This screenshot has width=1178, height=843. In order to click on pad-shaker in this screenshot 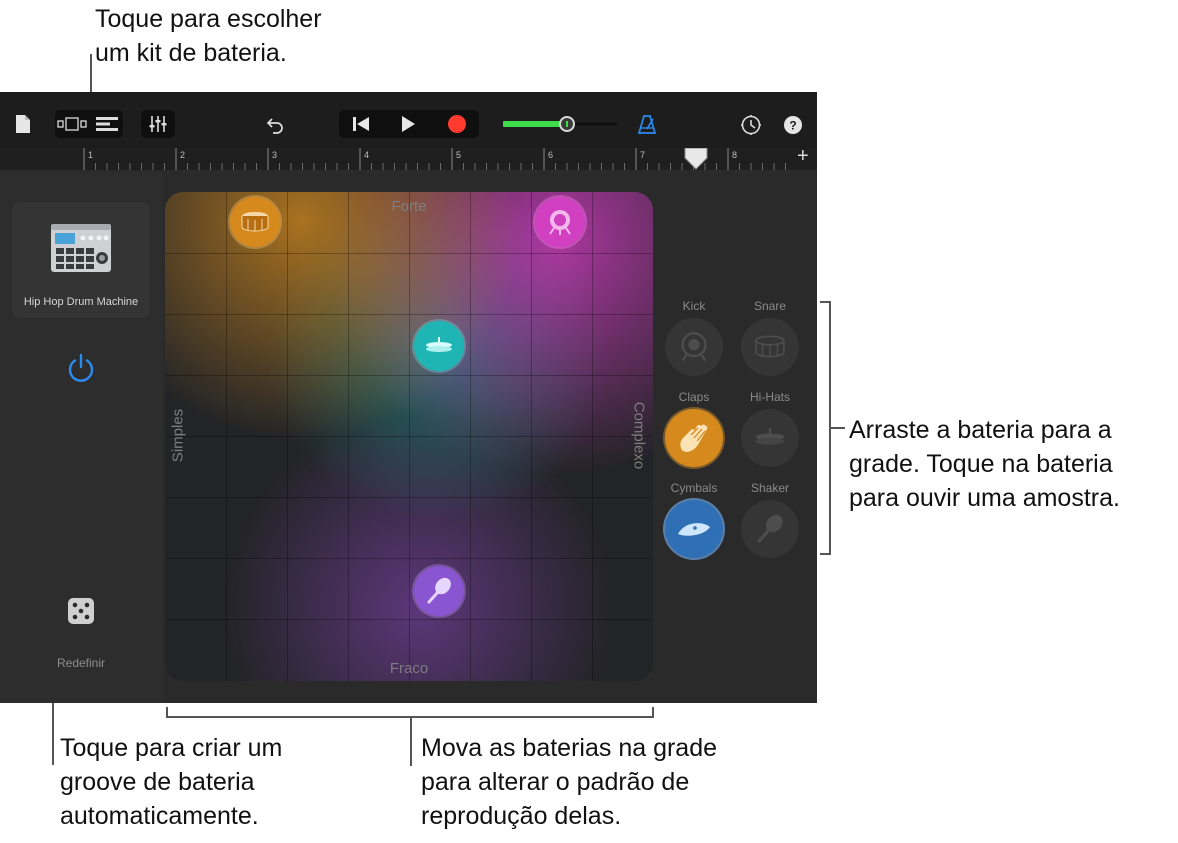, I will do `click(770, 529)`.